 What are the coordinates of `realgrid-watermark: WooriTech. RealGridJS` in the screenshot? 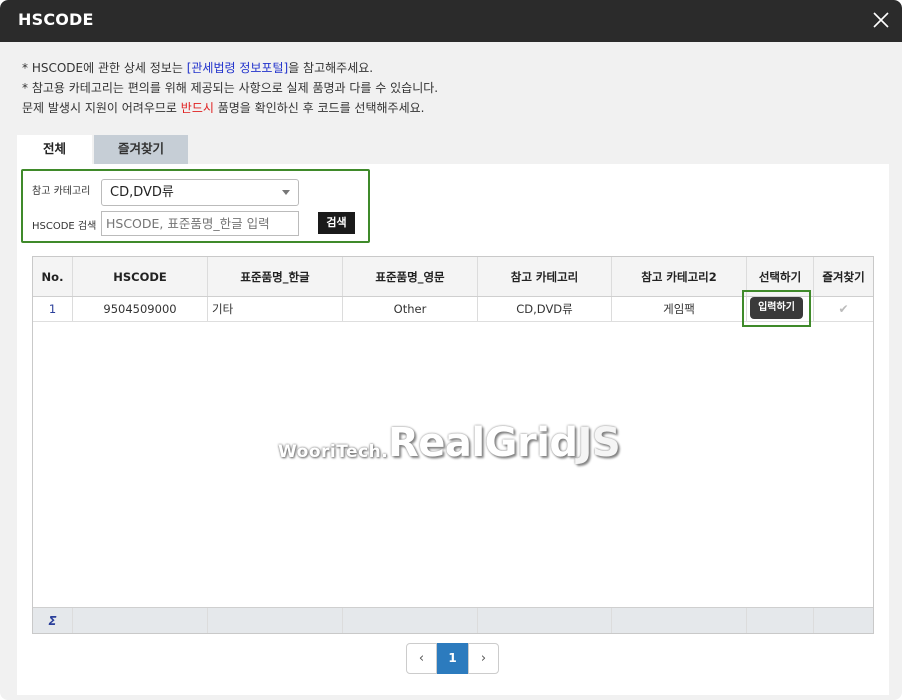 It's located at (458, 445).